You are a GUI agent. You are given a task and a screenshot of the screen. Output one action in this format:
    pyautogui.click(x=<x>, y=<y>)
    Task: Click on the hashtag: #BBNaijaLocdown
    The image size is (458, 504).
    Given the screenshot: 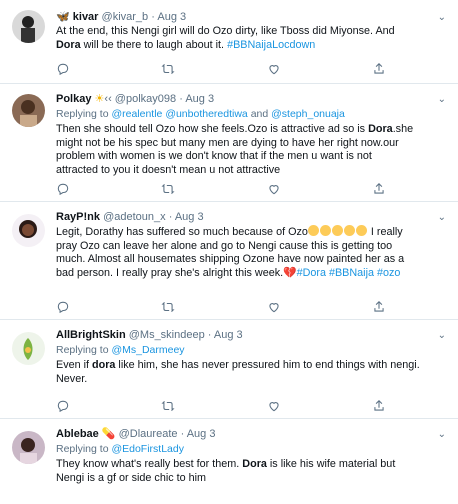 What is the action you would take?
    pyautogui.click(x=271, y=45)
    